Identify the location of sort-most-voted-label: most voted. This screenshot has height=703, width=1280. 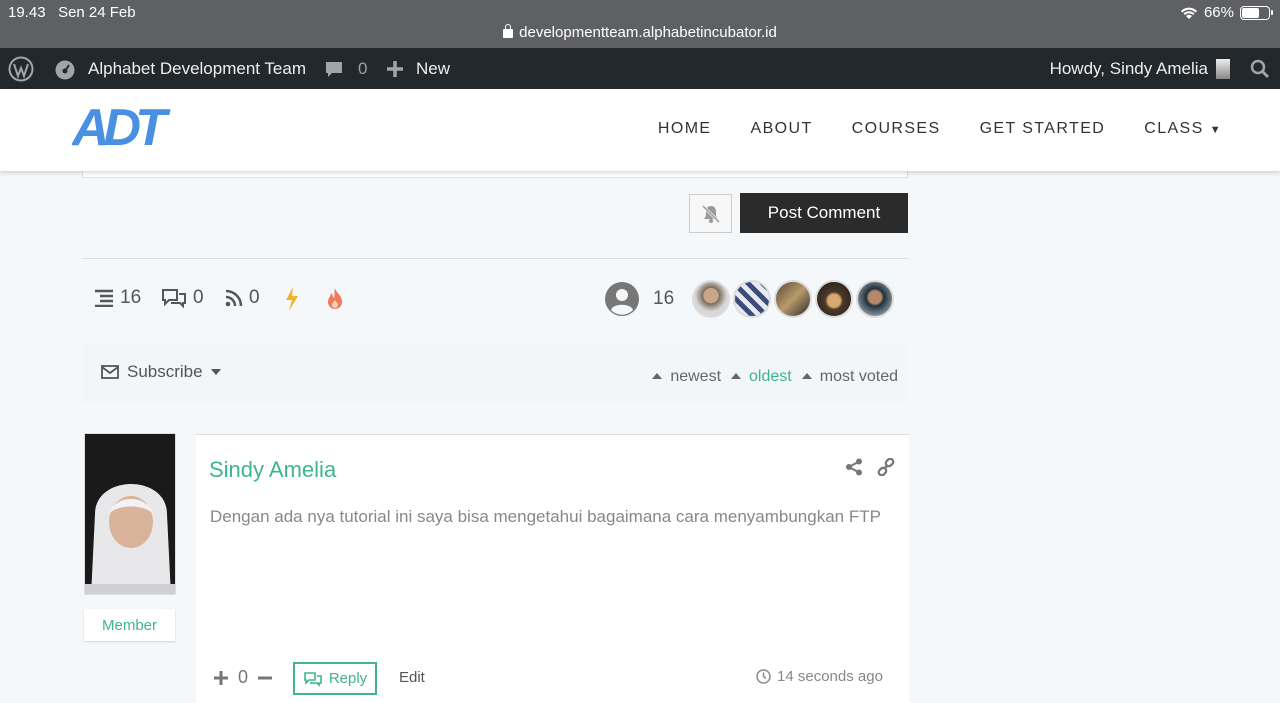
(858, 376).